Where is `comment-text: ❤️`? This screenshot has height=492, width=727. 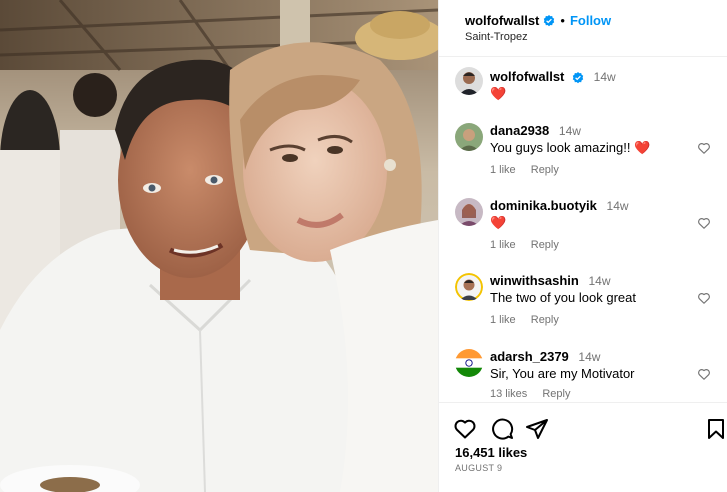
comment-text: ❤️ is located at coordinates (498, 222).